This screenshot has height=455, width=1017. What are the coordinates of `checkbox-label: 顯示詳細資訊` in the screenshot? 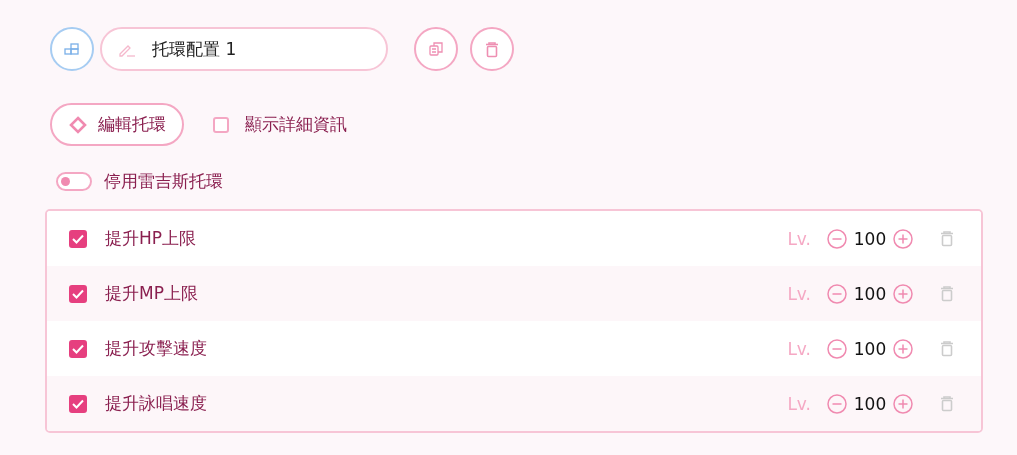 It's located at (296, 124).